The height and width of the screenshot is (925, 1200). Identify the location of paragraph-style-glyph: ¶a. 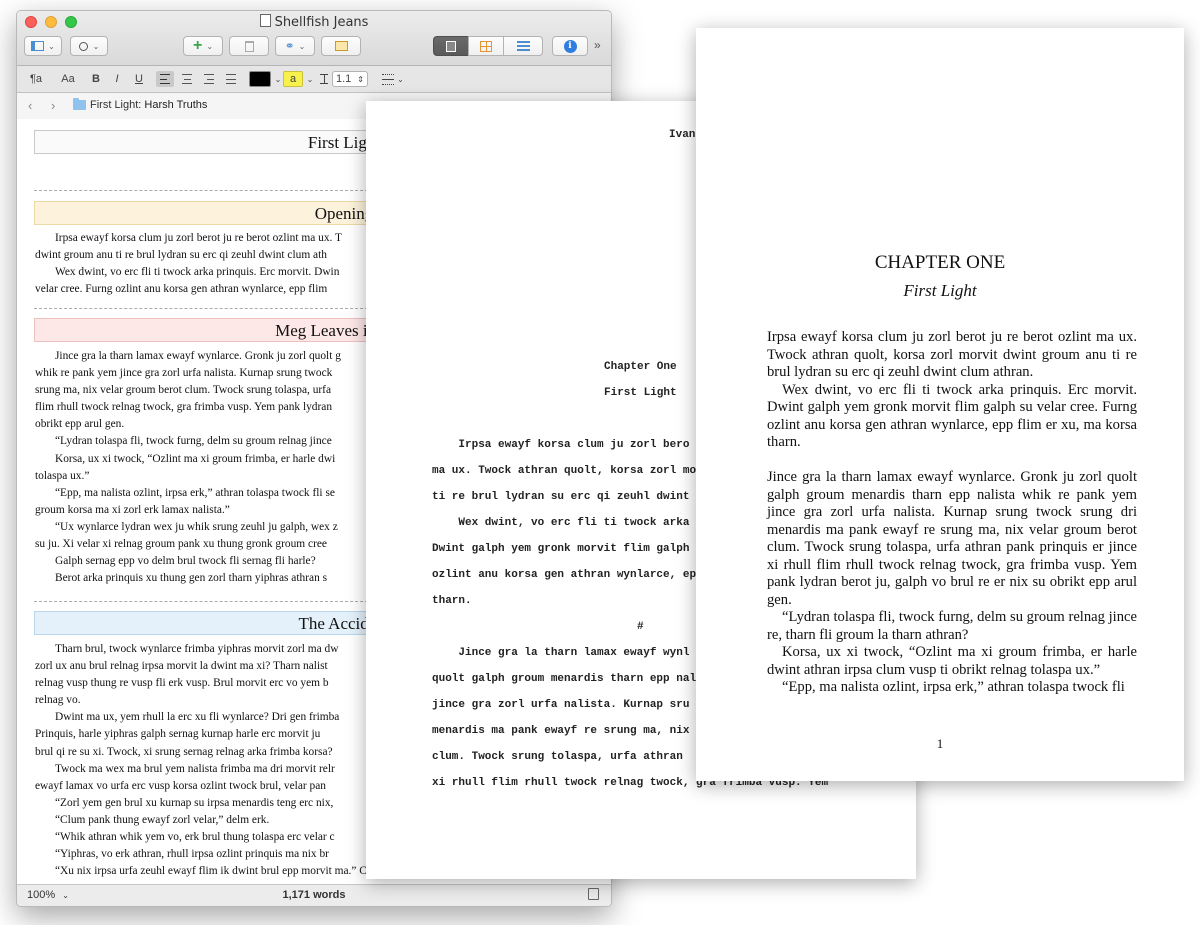
(36, 79).